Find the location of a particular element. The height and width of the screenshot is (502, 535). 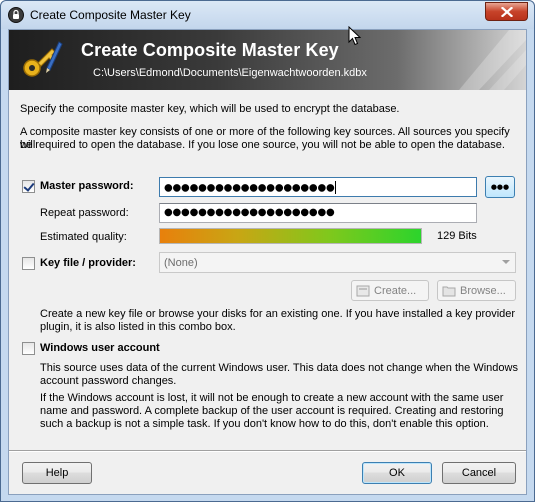

repeat-password-label: Repeat password: is located at coordinates (84, 213).